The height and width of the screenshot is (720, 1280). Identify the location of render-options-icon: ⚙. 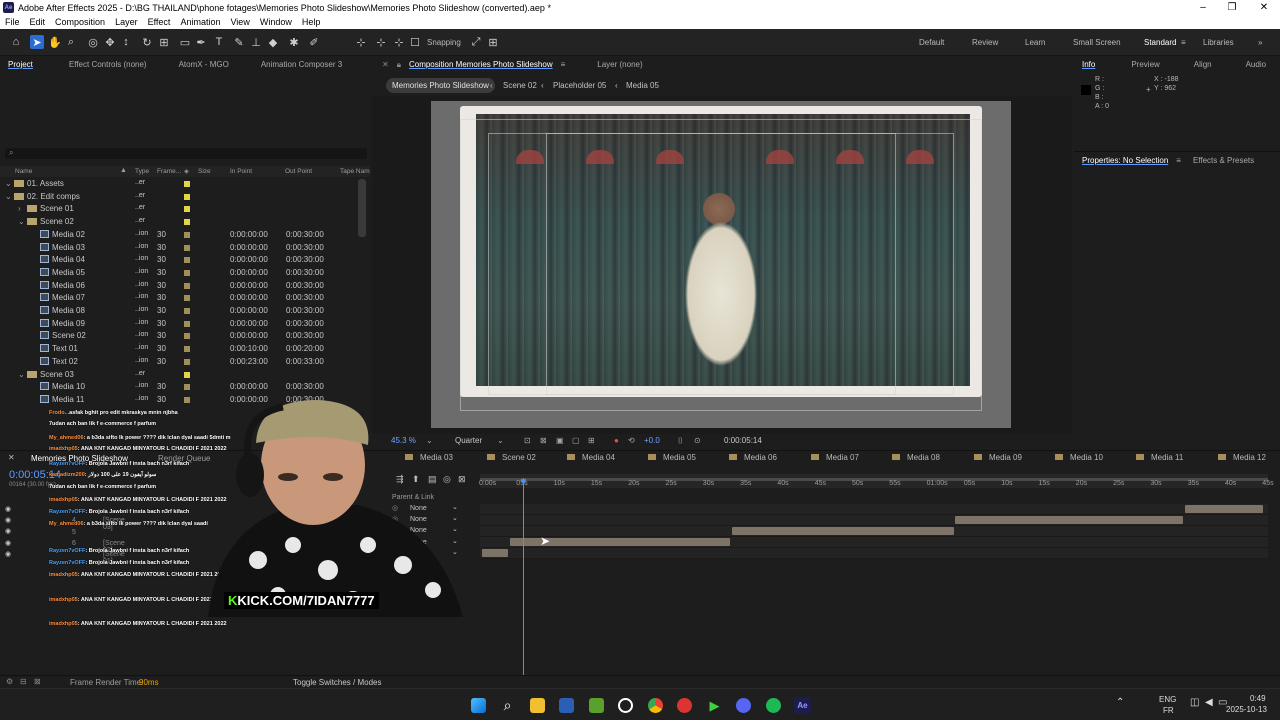
(9, 681).